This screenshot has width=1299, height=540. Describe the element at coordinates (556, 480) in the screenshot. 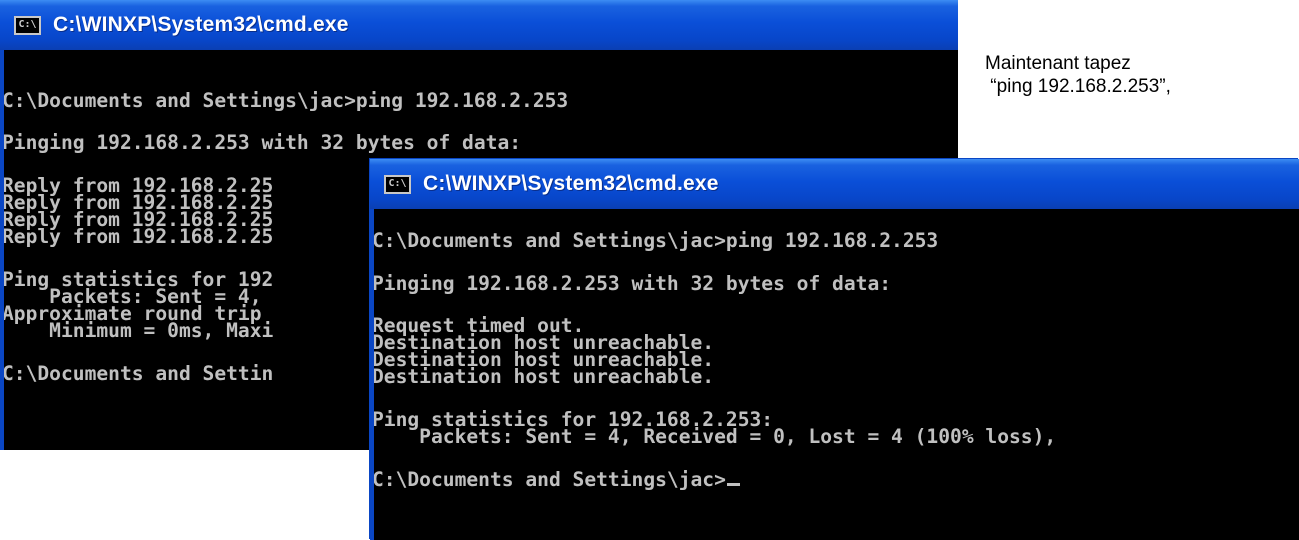

I see `prompt-line: C:\Documents and Settings\jac>` at that location.